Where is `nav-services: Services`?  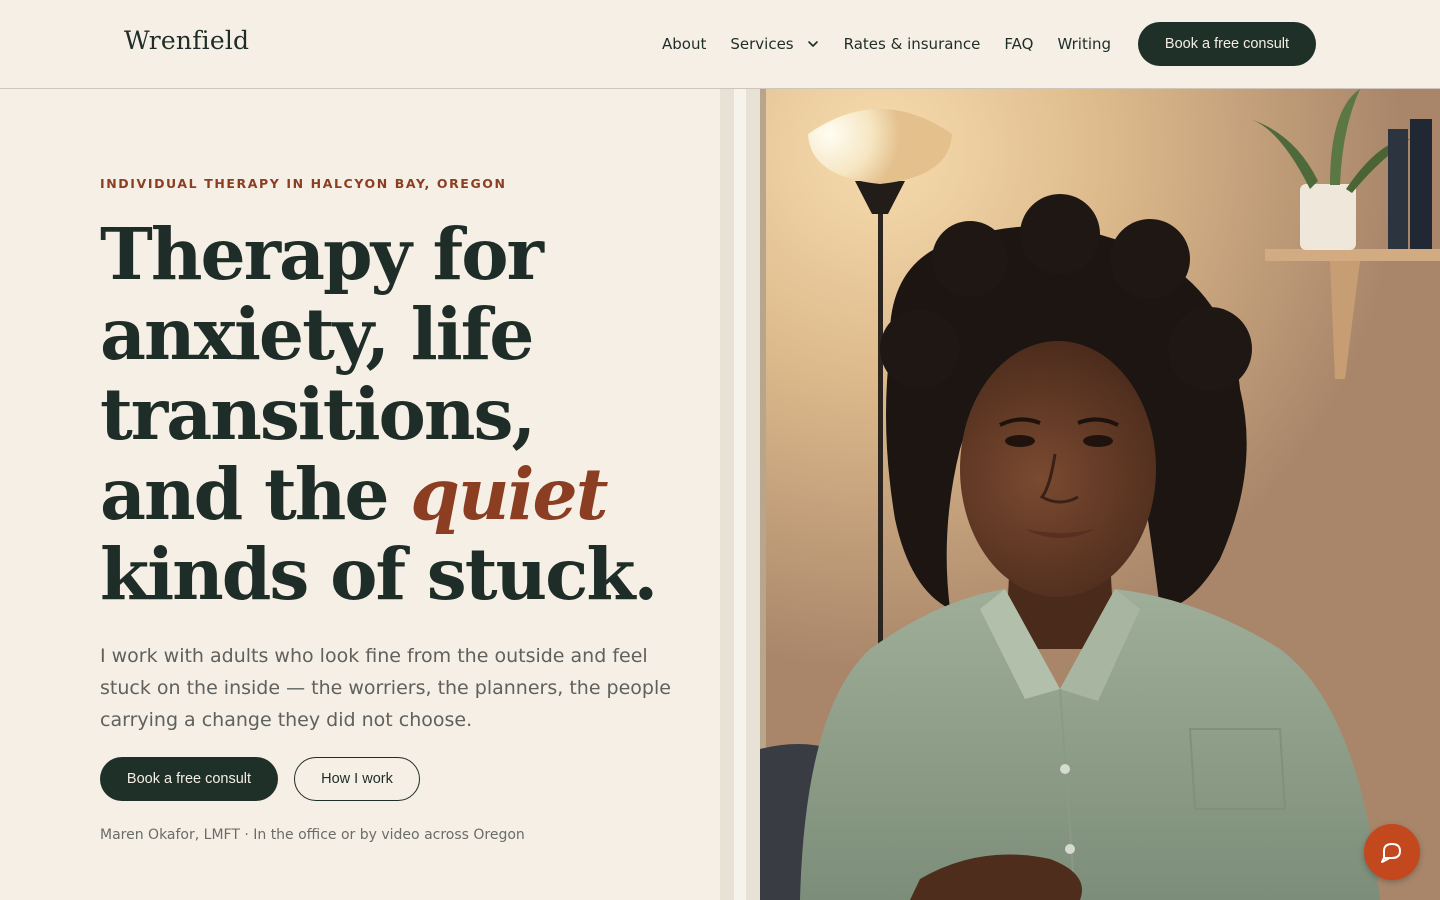
nav-services: Services is located at coordinates (774, 44).